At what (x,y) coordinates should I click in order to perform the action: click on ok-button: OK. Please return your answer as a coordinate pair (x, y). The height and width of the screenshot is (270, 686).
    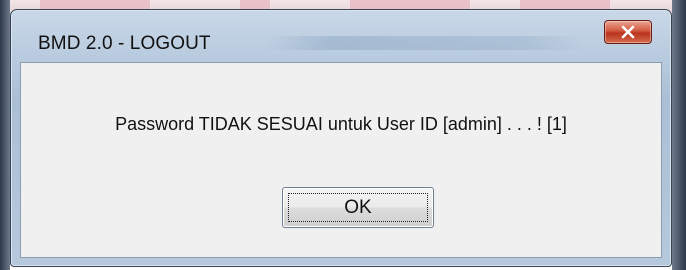
    Looking at the image, I should click on (358, 207).